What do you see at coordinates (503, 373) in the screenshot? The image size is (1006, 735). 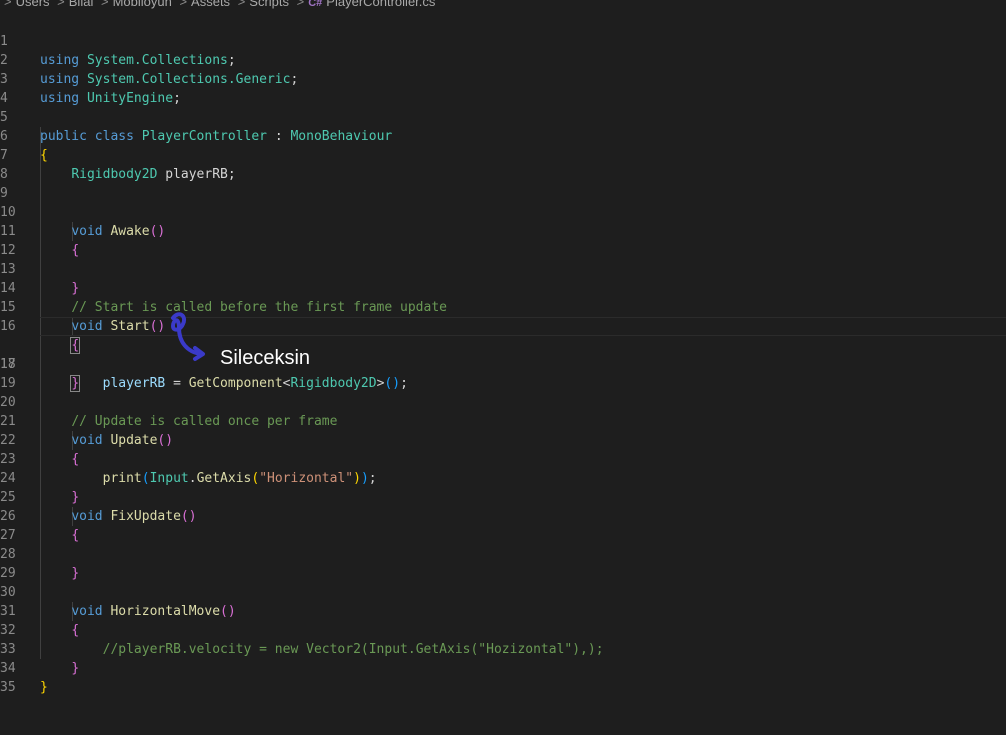 I see `code-line: 19` at bounding box center [503, 373].